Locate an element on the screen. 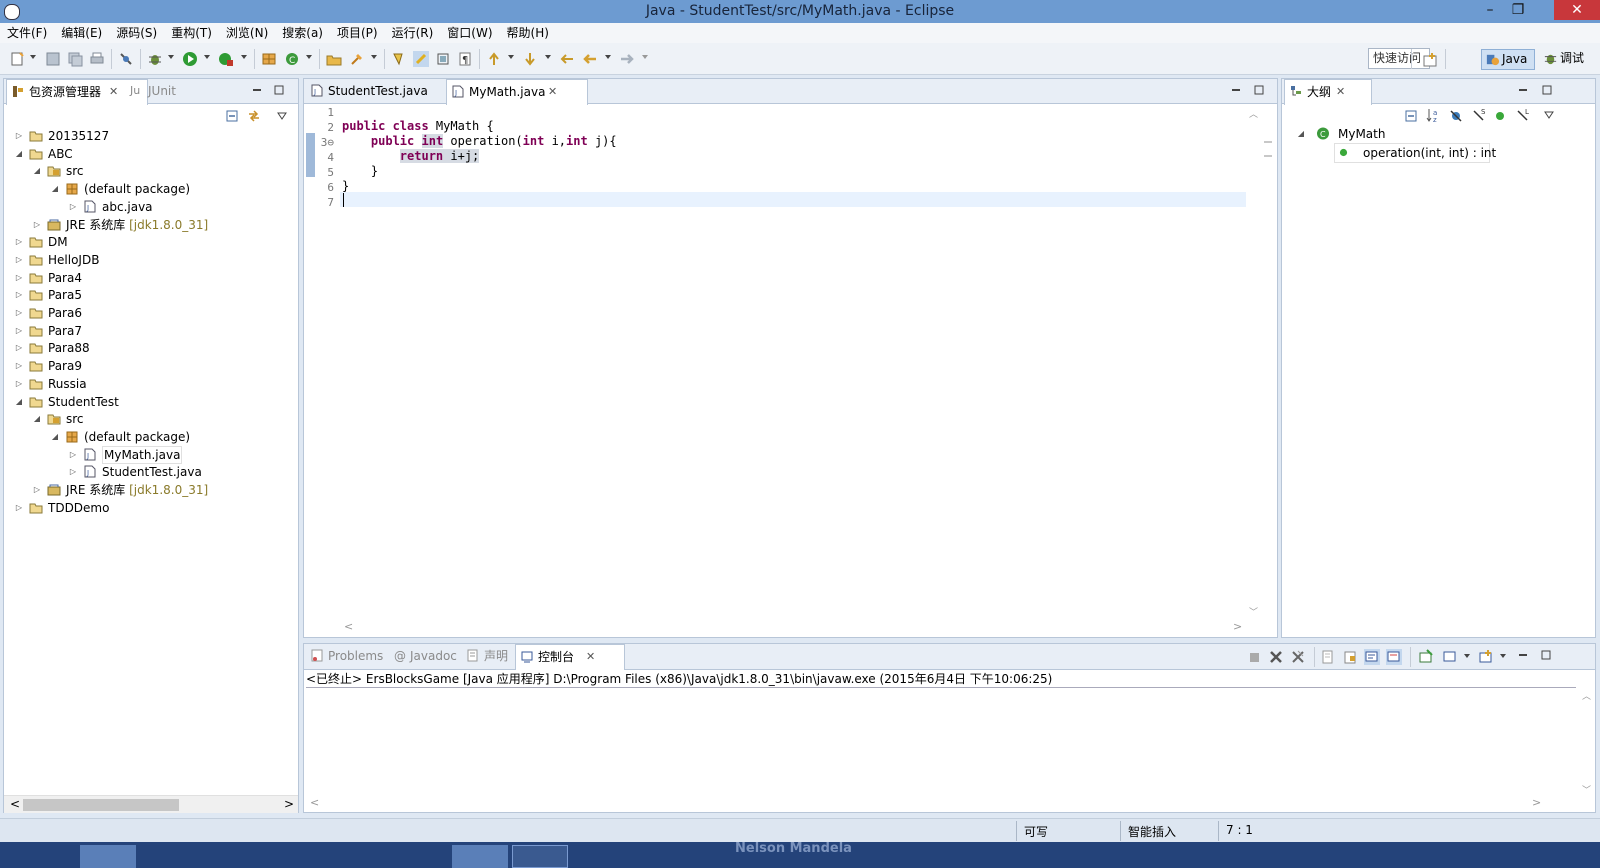 The width and height of the screenshot is (1600, 868). tree-item: ▷ Para6 is located at coordinates (150, 313).